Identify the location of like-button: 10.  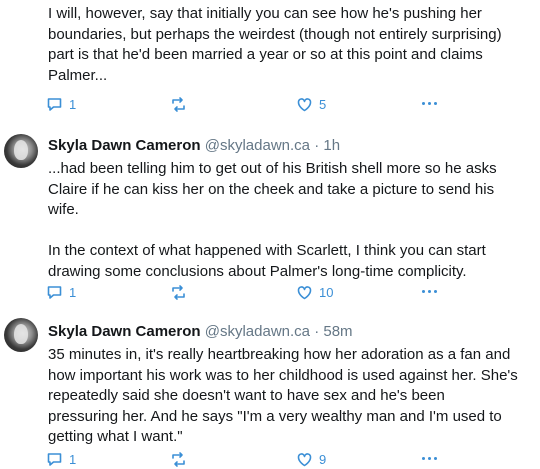
(314, 292).